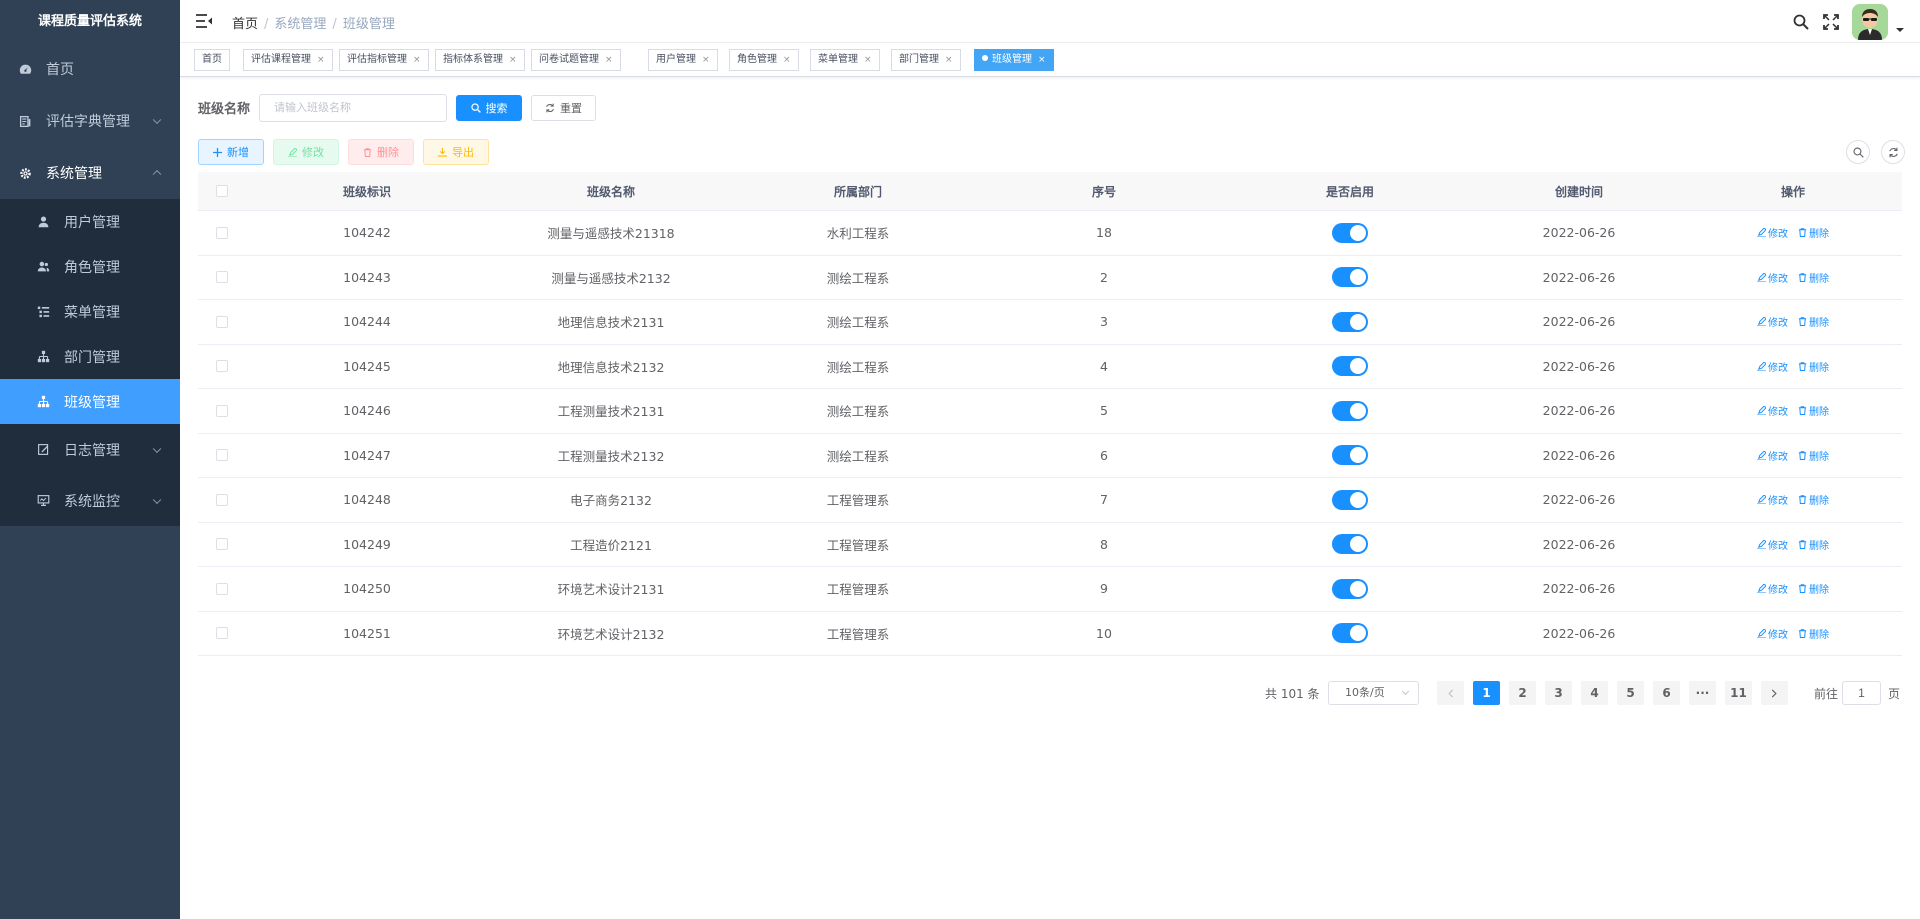 The height and width of the screenshot is (919, 1920). Describe the element at coordinates (90, 69) in the screenshot. I see `sidebar-item-home: 首页` at that location.